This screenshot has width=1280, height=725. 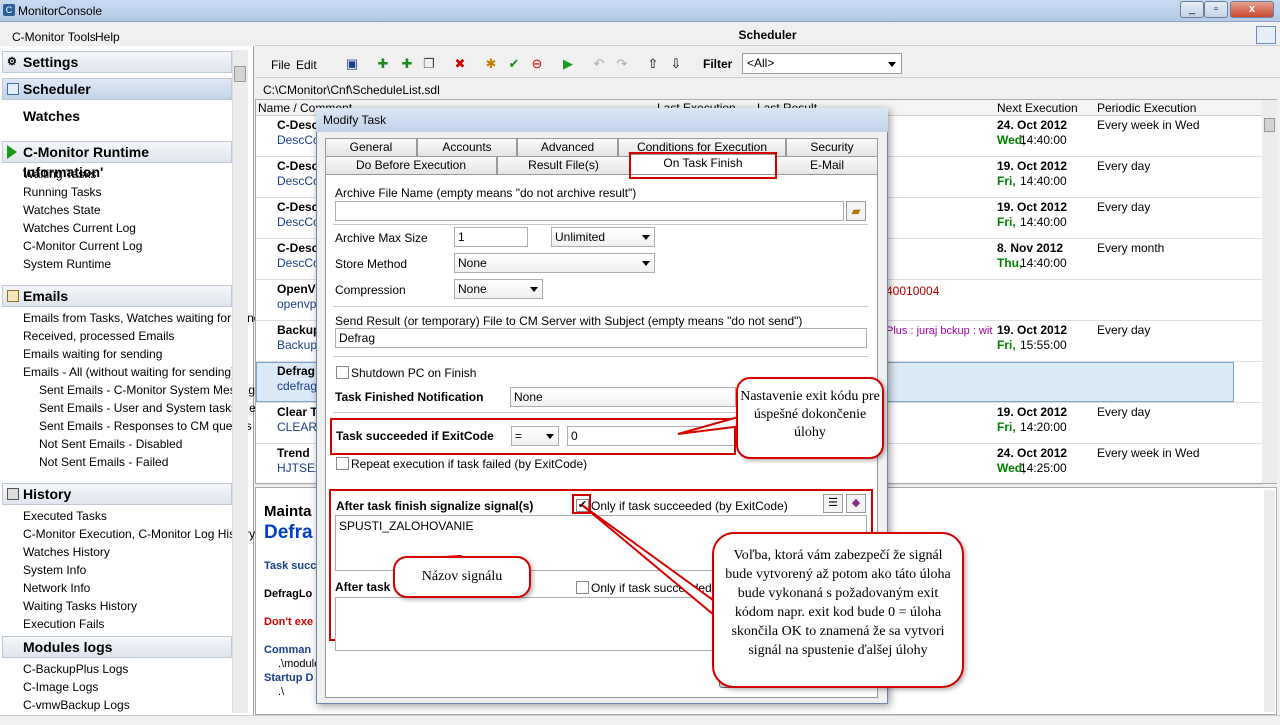 I want to click on callout-pointers, so click(x=571, y=518).